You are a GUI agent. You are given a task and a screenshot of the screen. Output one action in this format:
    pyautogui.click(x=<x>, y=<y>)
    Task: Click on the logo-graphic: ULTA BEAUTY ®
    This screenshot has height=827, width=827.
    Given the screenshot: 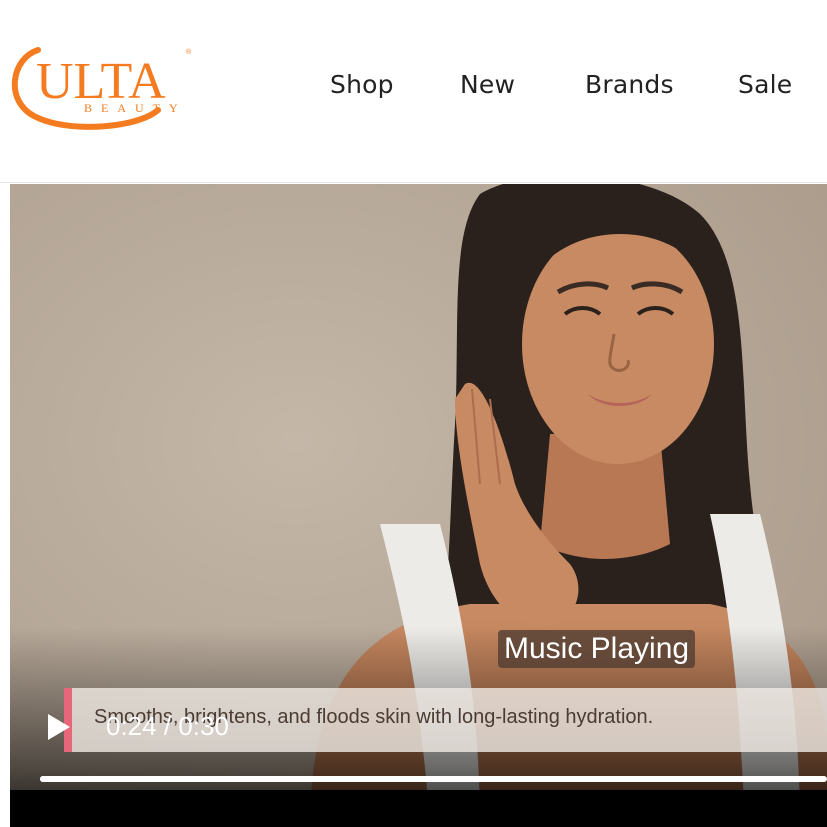 What is the action you would take?
    pyautogui.click(x=101, y=88)
    